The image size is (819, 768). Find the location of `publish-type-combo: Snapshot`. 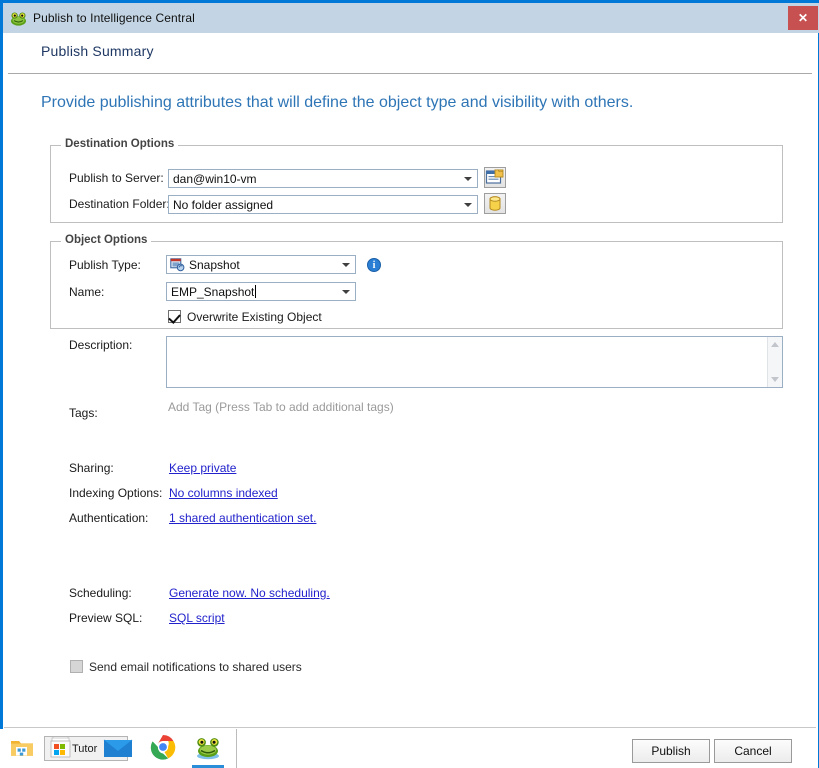

publish-type-combo: Snapshot is located at coordinates (261, 264).